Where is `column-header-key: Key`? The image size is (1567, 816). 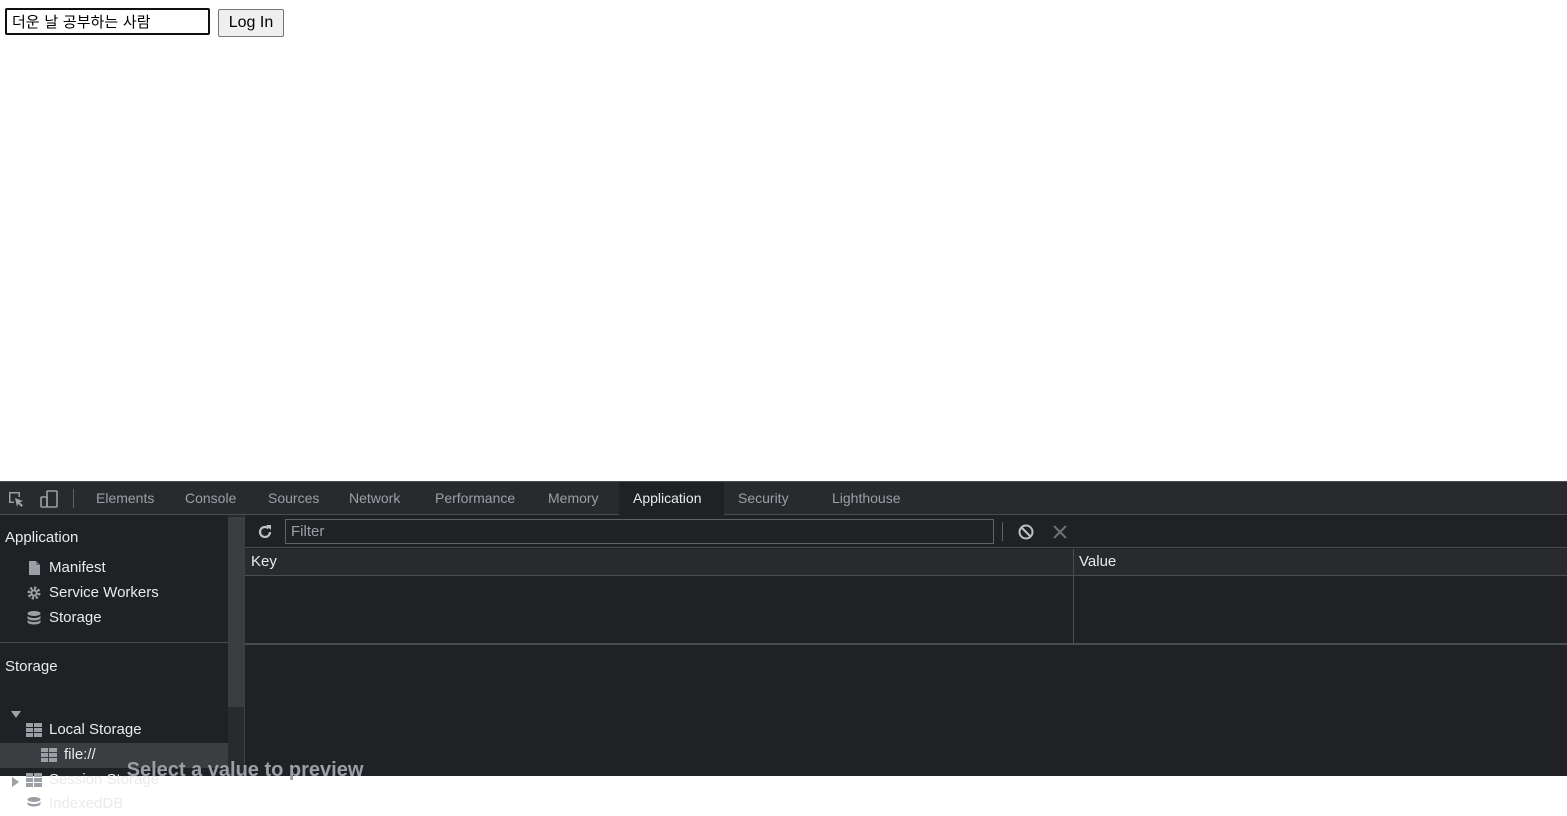 column-header-key: Key is located at coordinates (261, 562).